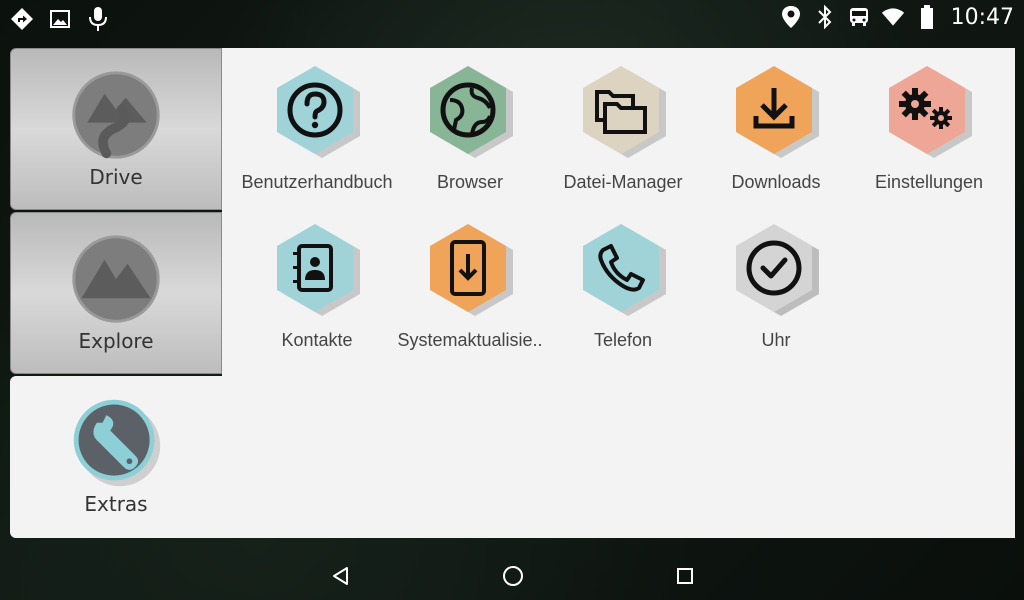 The height and width of the screenshot is (600, 1024). What do you see at coordinates (825, 17) in the screenshot?
I see `bluetooth-icon` at bounding box center [825, 17].